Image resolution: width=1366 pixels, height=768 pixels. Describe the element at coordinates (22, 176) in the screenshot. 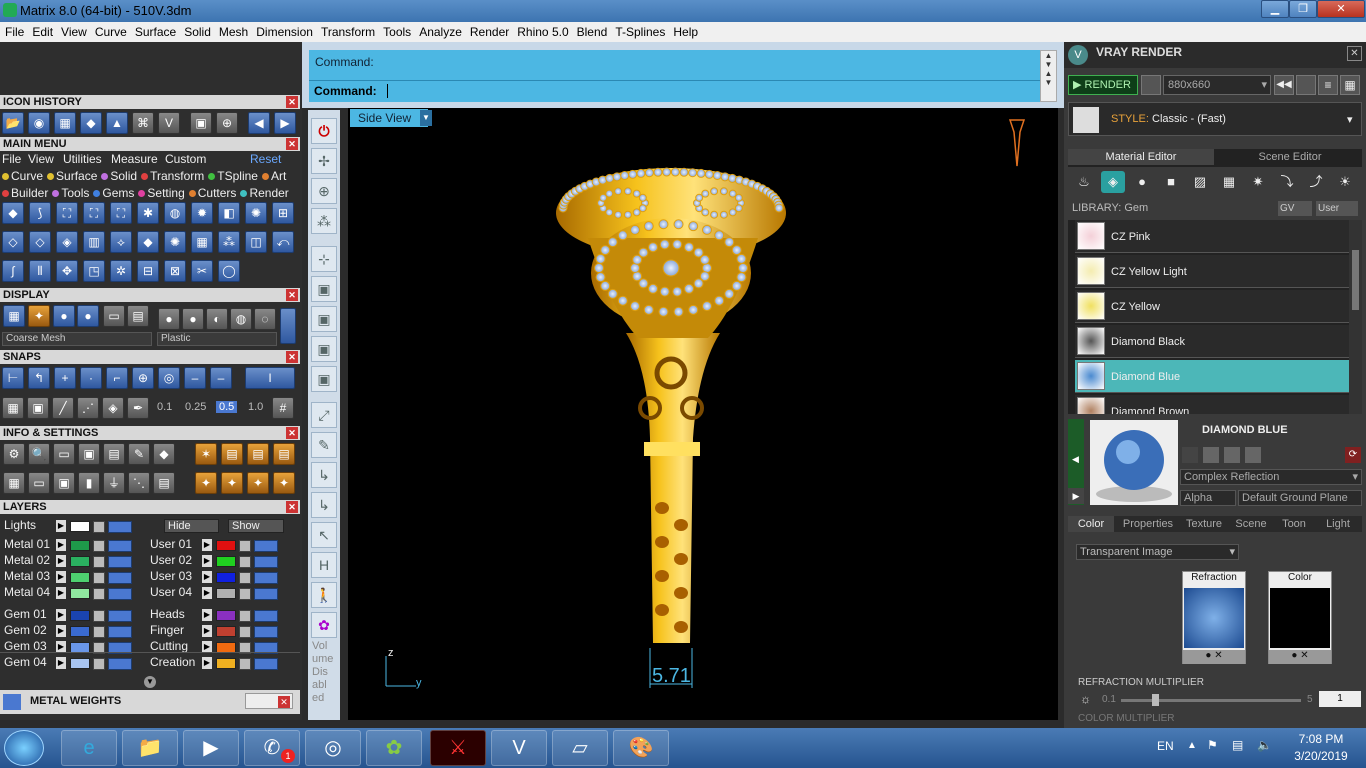

I see `main-menu-curve: Curve` at that location.